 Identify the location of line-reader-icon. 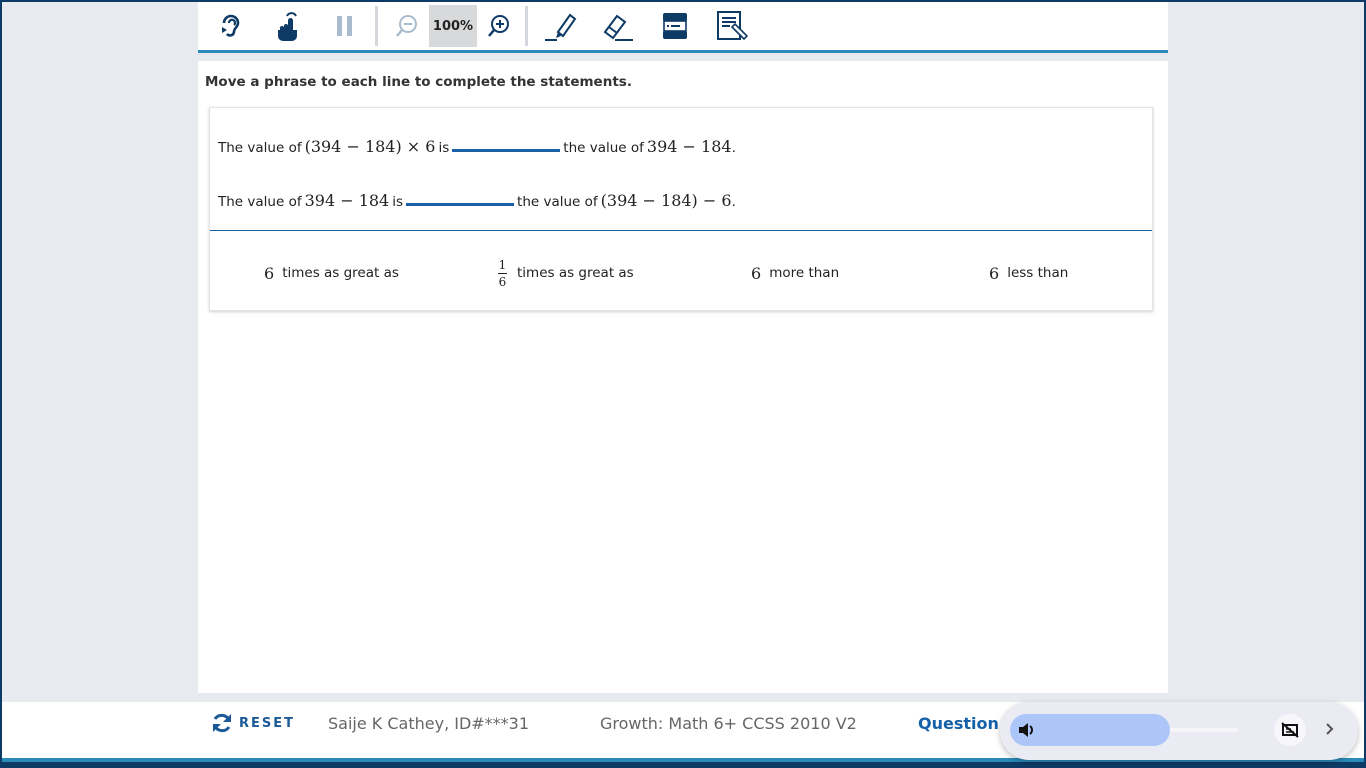
(675, 26).